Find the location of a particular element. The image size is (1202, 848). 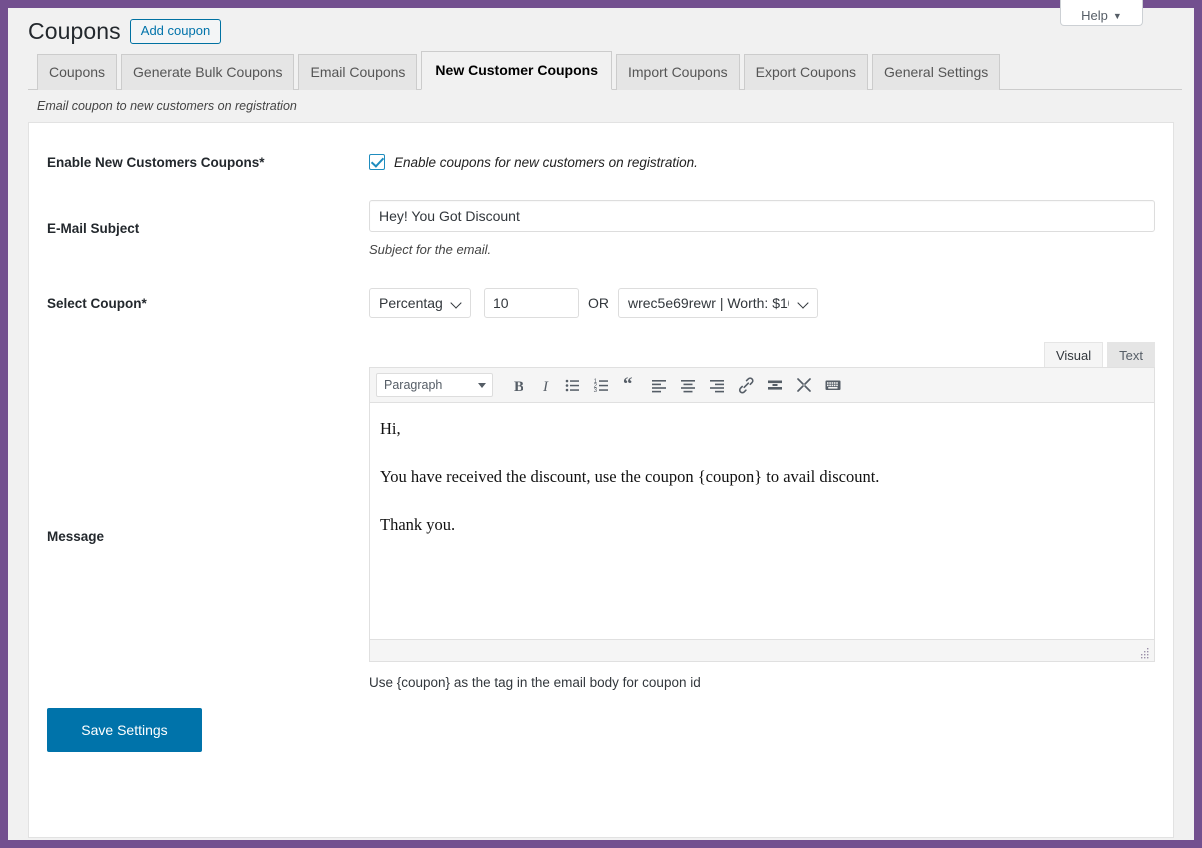

nav-tab-general-settings: General Settings is located at coordinates (936, 72).